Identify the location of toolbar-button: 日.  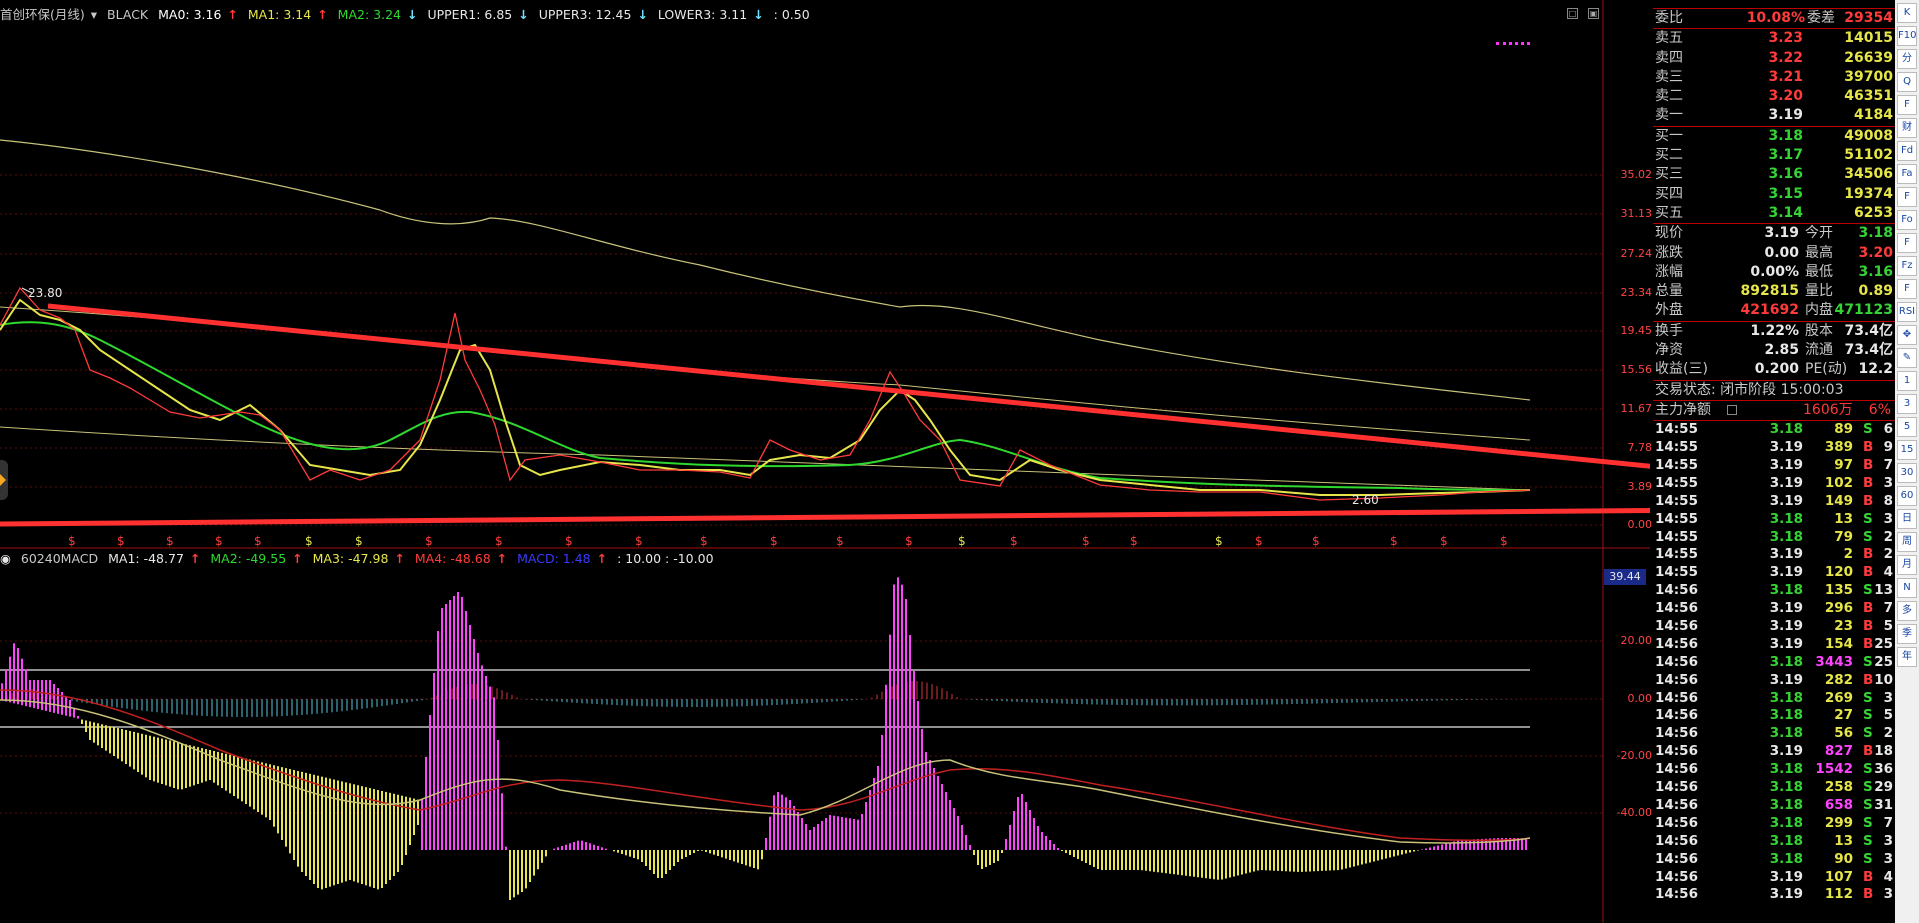
(1907, 519).